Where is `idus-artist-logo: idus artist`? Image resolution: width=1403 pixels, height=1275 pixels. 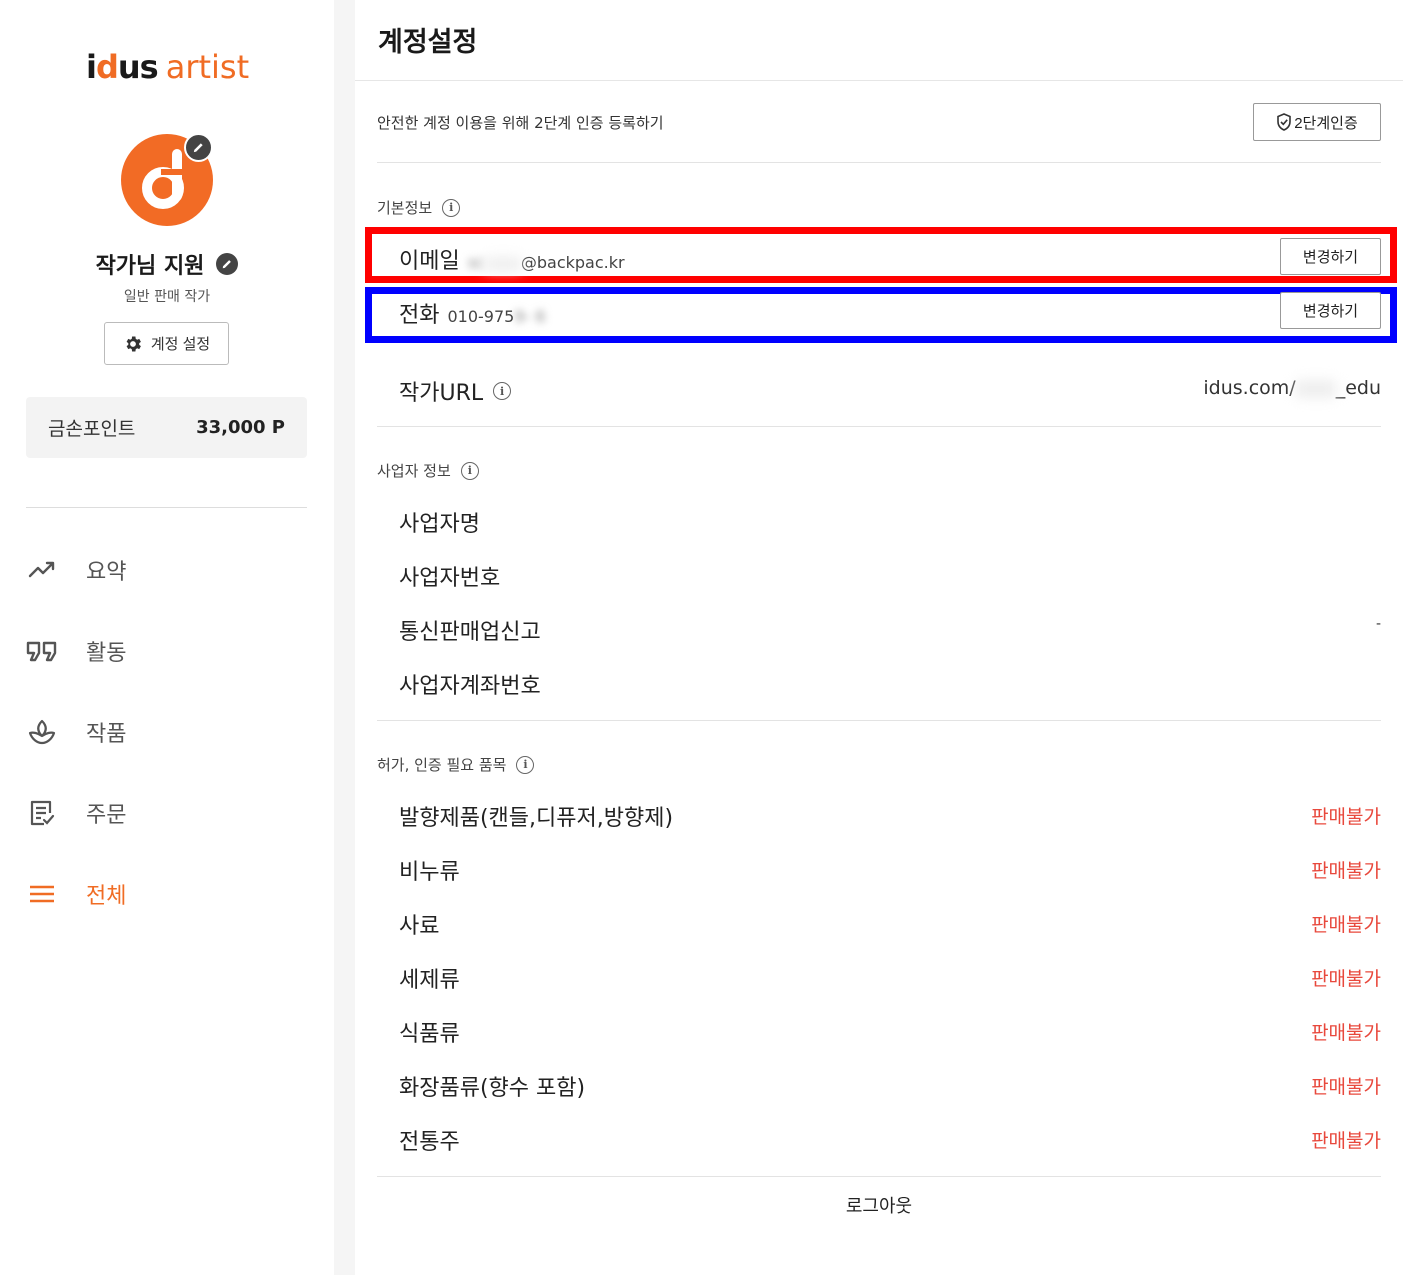 idus-artist-logo: idus artist is located at coordinates (167, 68).